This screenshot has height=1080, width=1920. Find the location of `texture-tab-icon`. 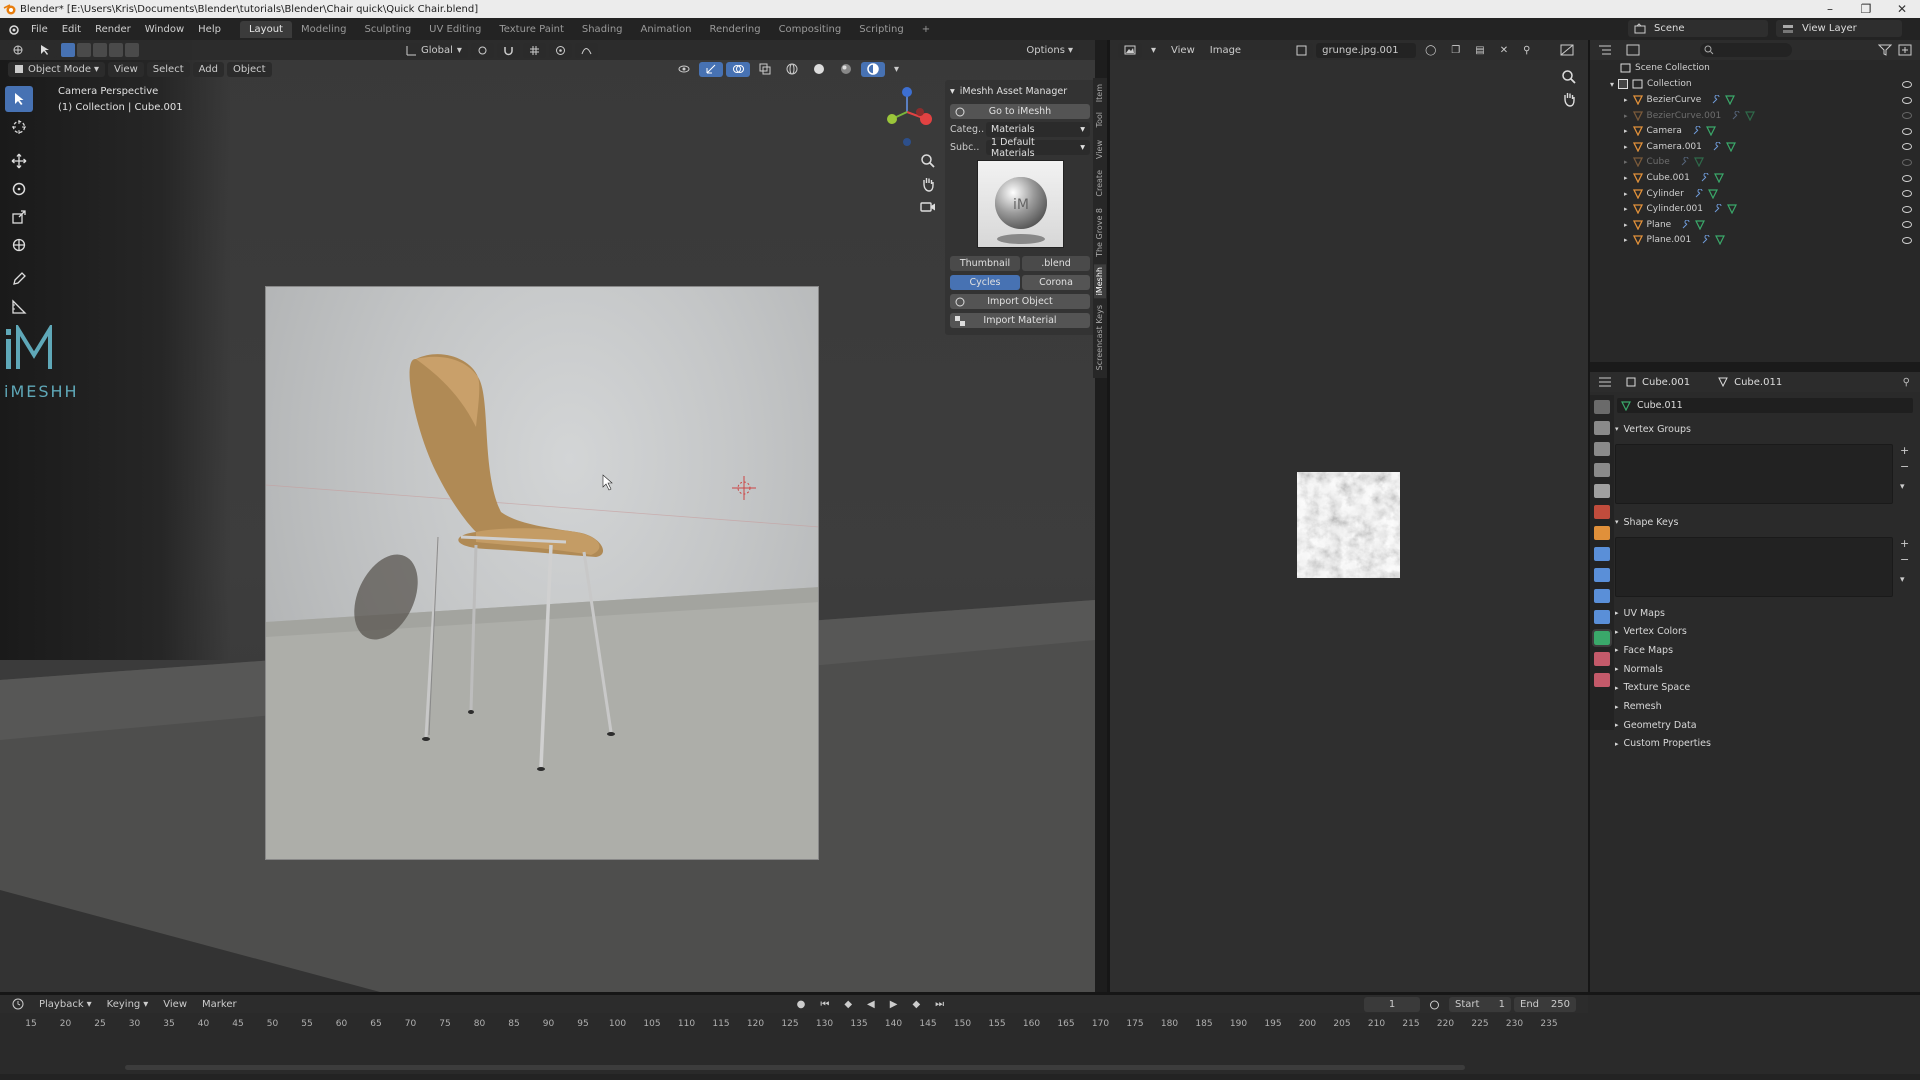

texture-tab-icon is located at coordinates (1602, 680).